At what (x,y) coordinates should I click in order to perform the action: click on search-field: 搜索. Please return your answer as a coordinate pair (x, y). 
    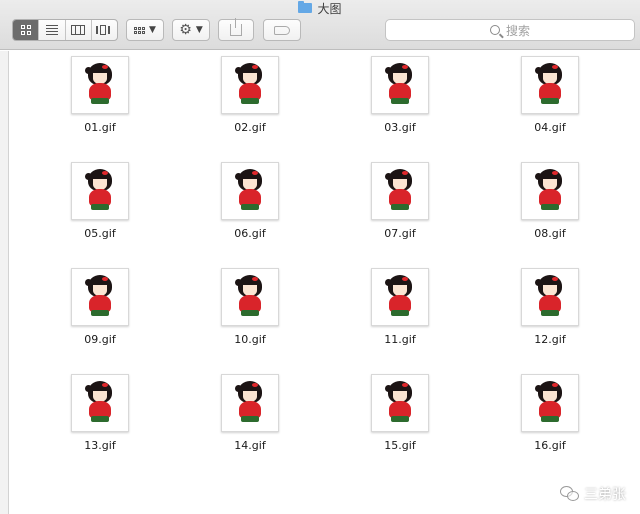
    Looking at the image, I should click on (510, 30).